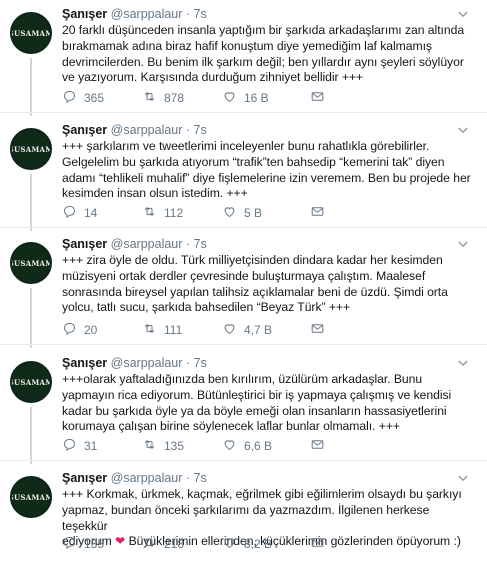 The width and height of the screenshot is (487, 565). What do you see at coordinates (162, 330) in the screenshot?
I see `retweet-button: 111` at bounding box center [162, 330].